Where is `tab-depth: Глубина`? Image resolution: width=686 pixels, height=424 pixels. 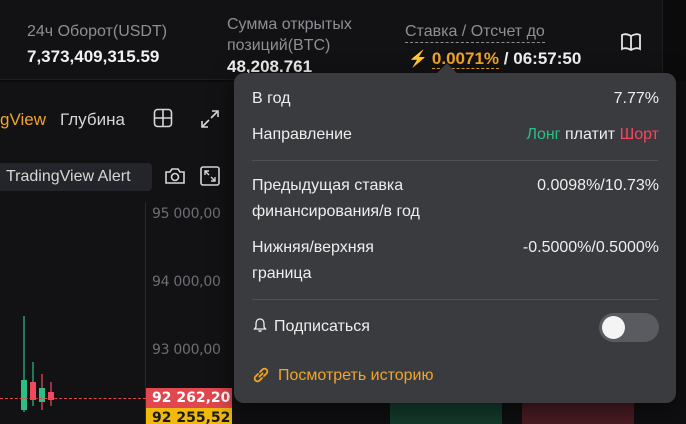
tab-depth: Глубина is located at coordinates (92, 120).